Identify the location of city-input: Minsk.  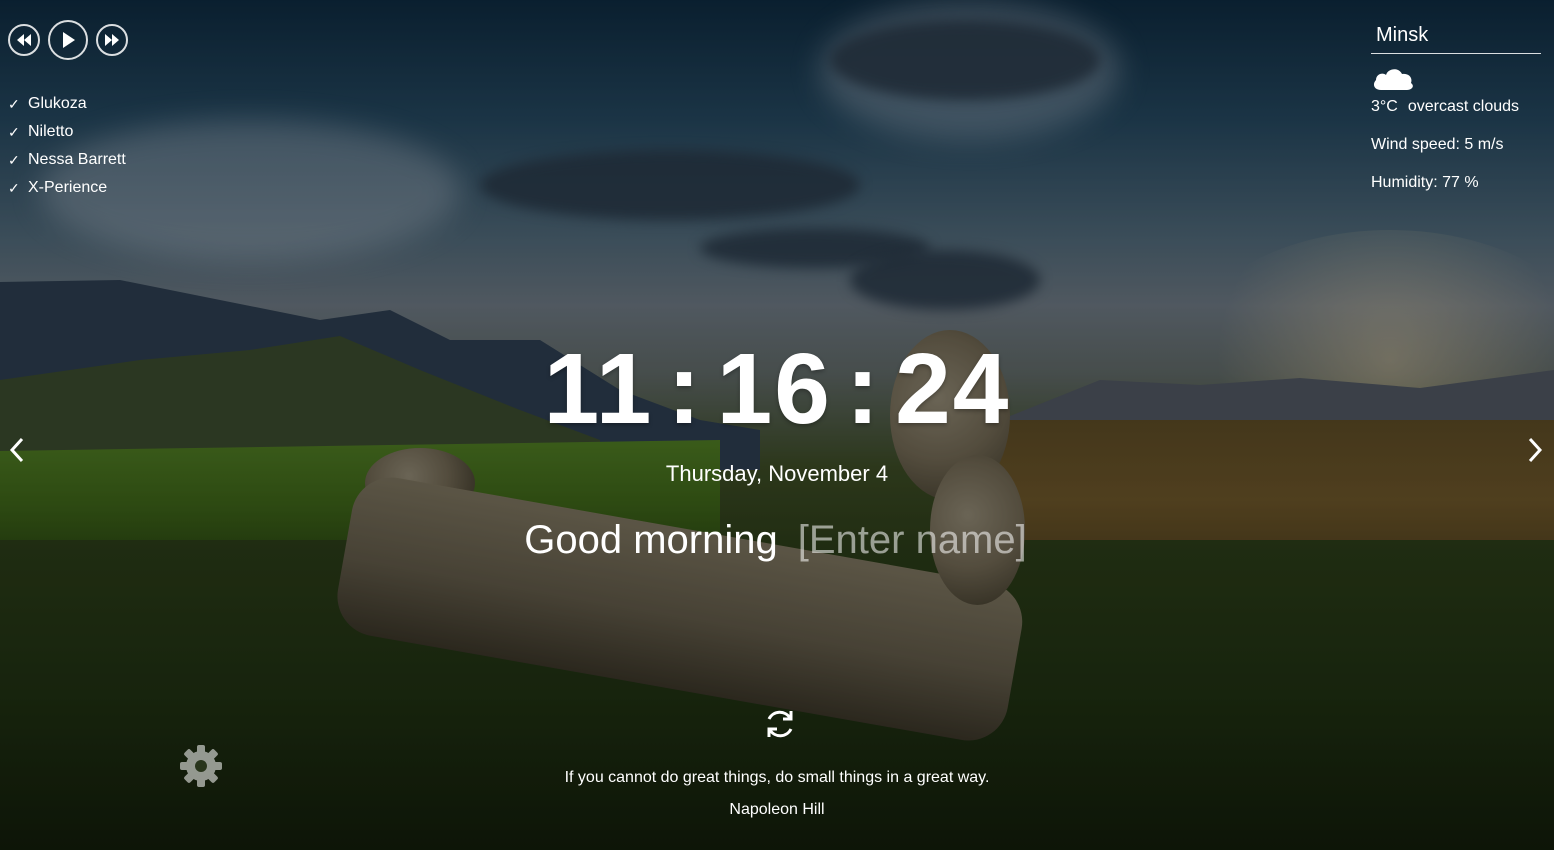
(1456, 38).